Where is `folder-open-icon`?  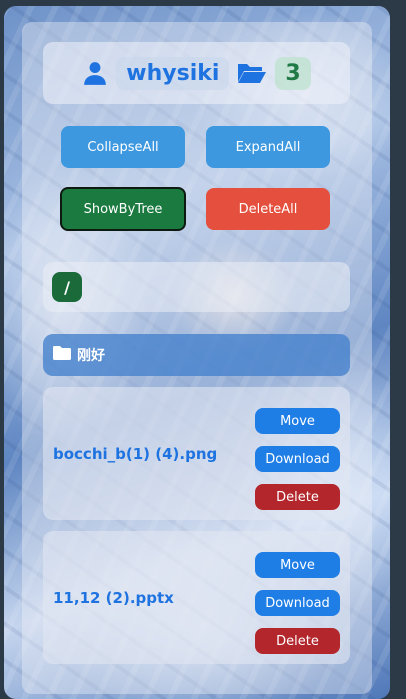
folder-open-icon is located at coordinates (252, 73).